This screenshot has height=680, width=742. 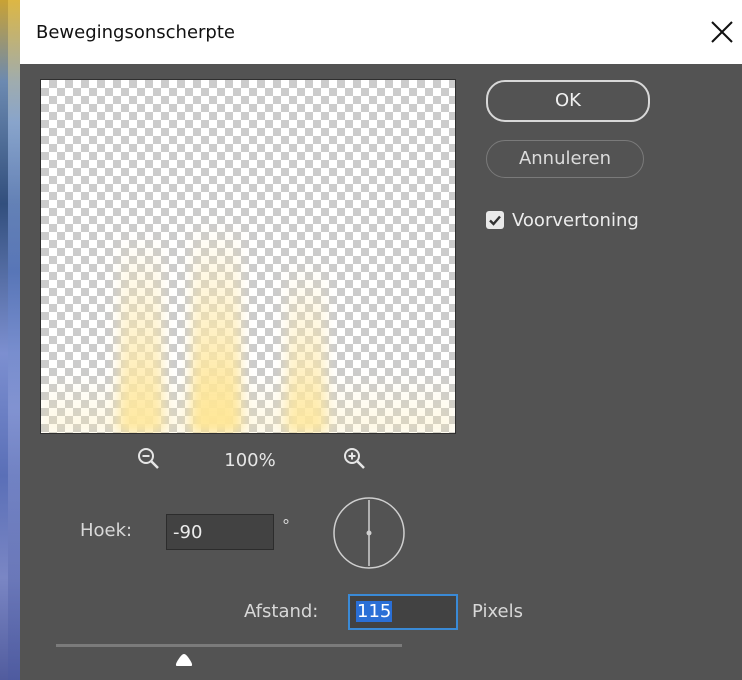 I want to click on zoom-in-icon, so click(x=355, y=459).